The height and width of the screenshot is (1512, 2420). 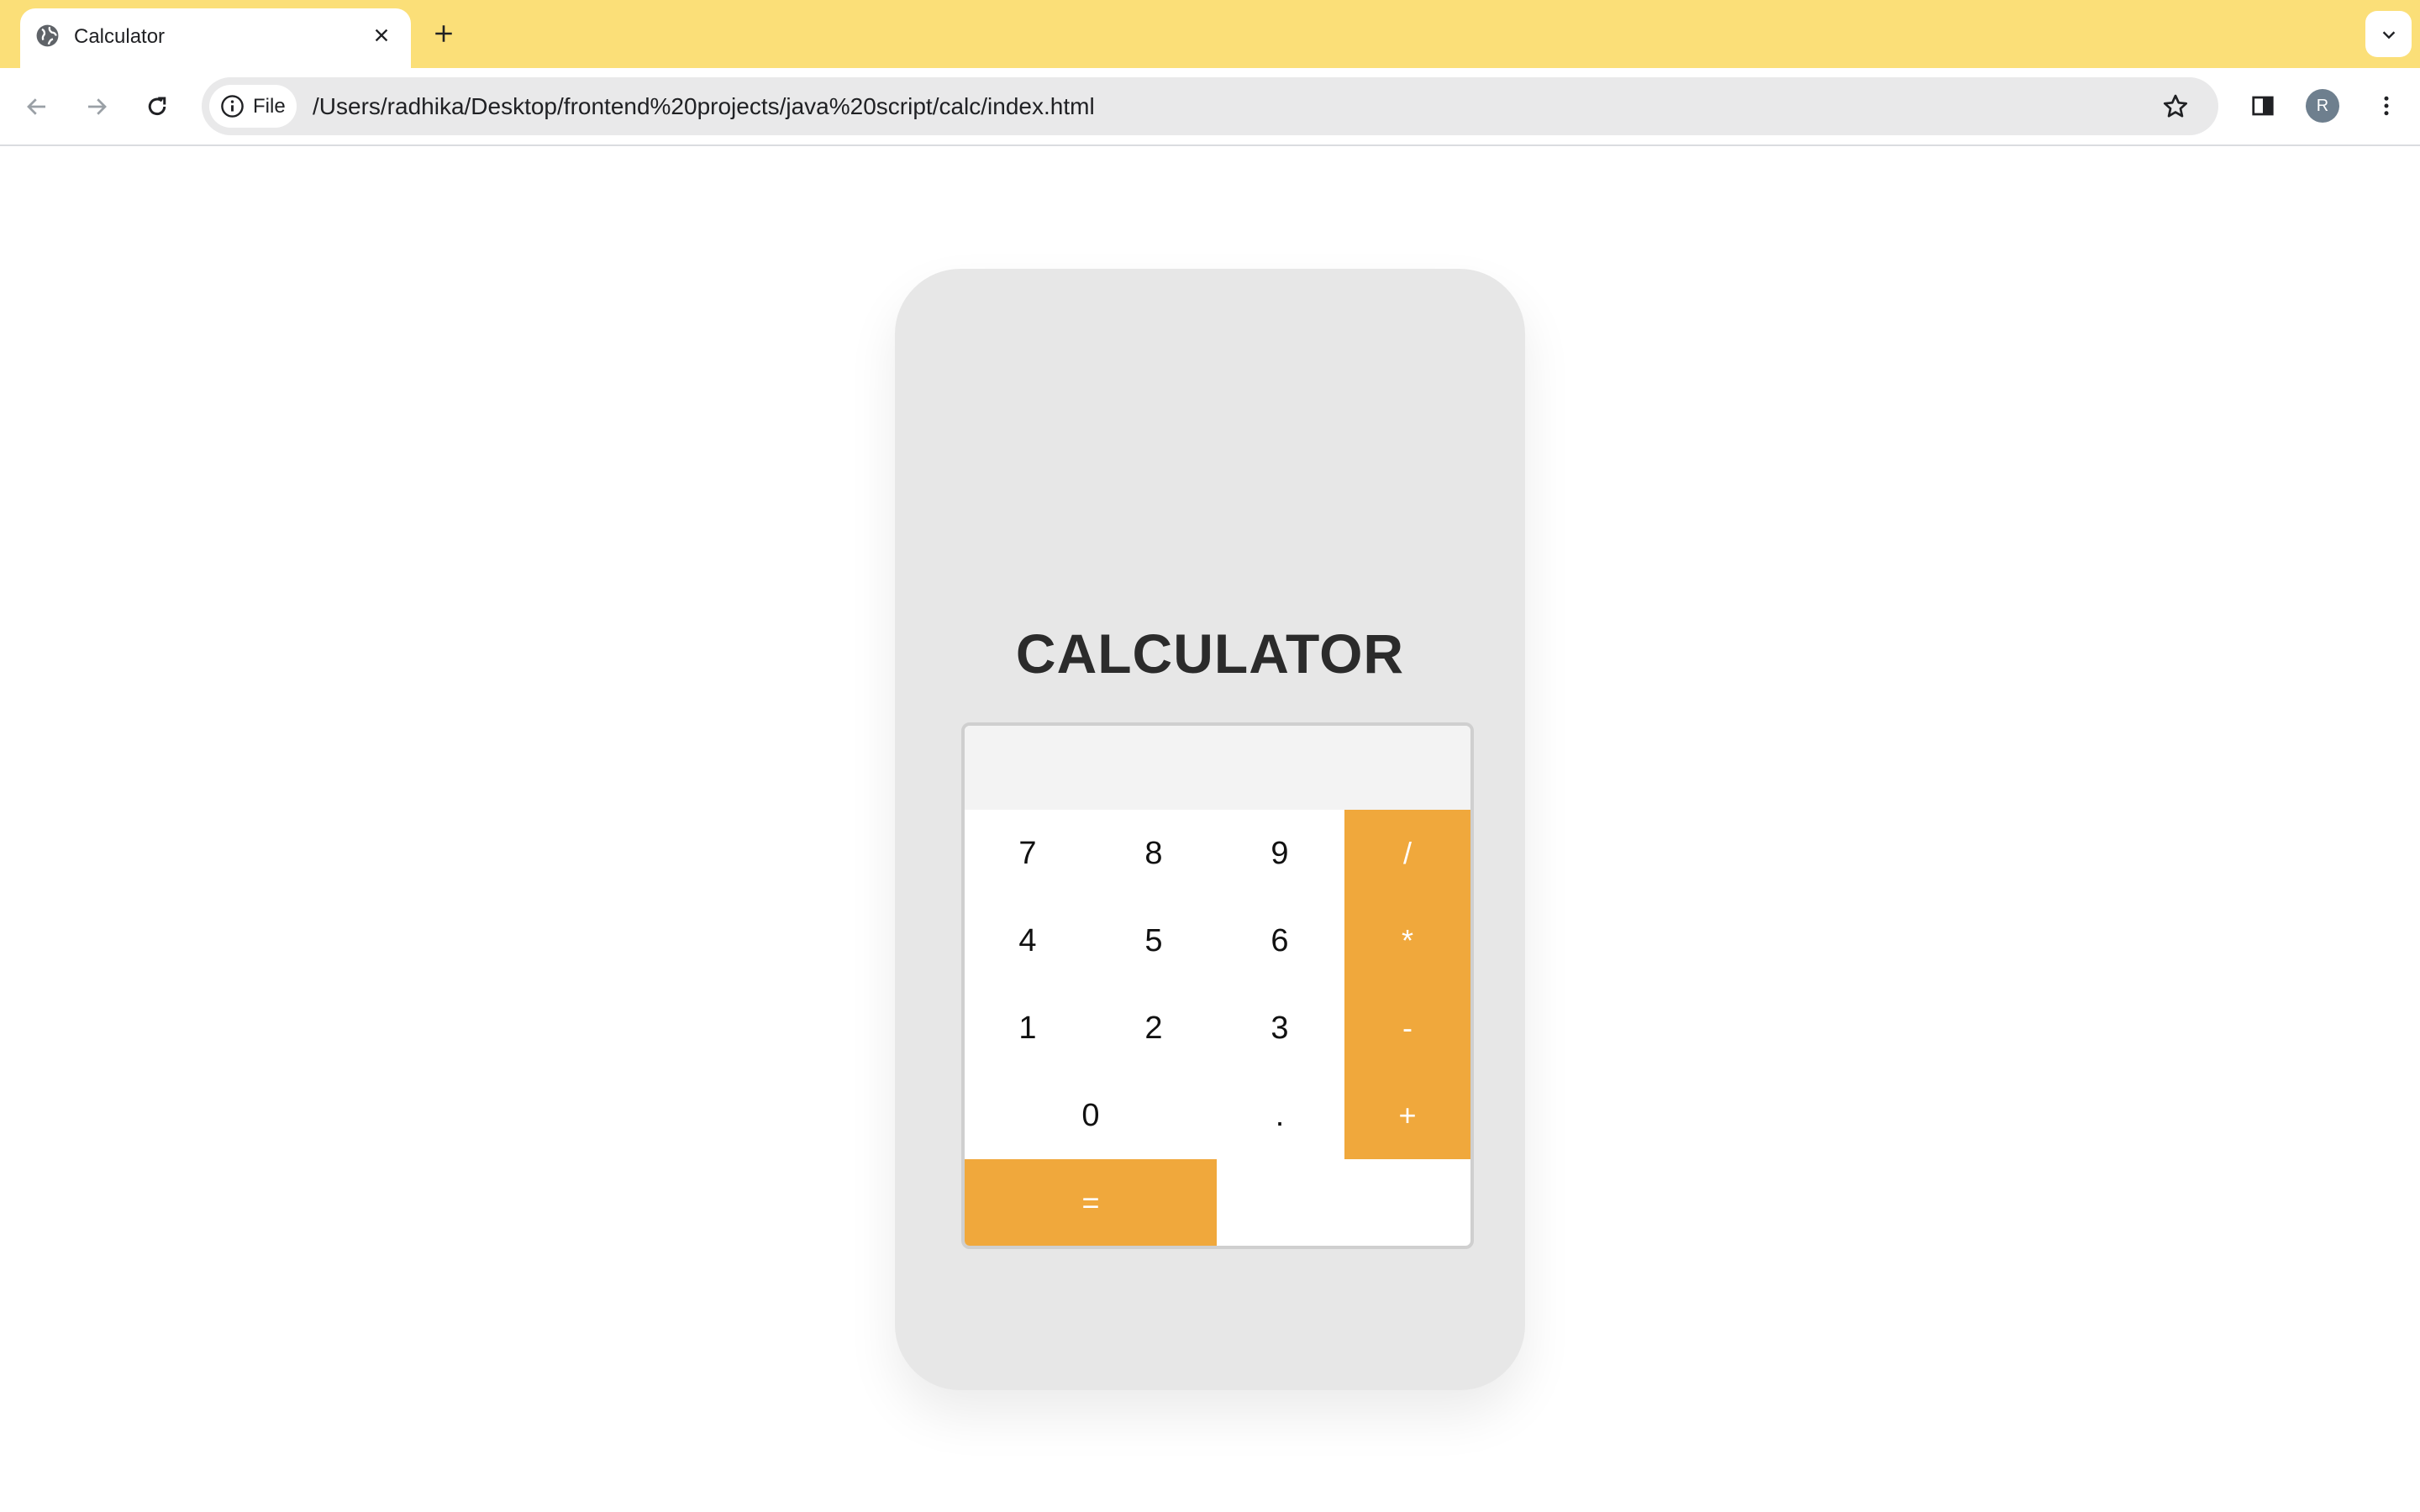 I want to click on key-multiply: *, so click(x=1407, y=940).